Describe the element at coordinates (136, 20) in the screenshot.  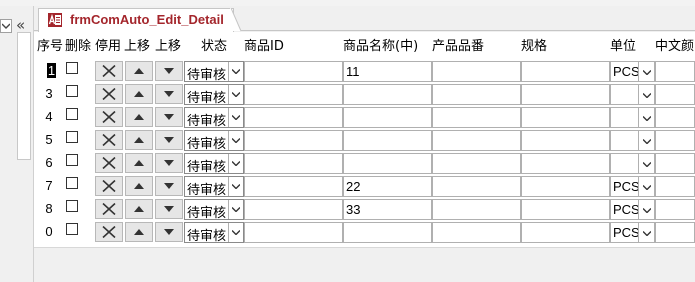
I see `tab-frmcomauto-edit-detail: frmComAuto_Edit_Detail` at that location.